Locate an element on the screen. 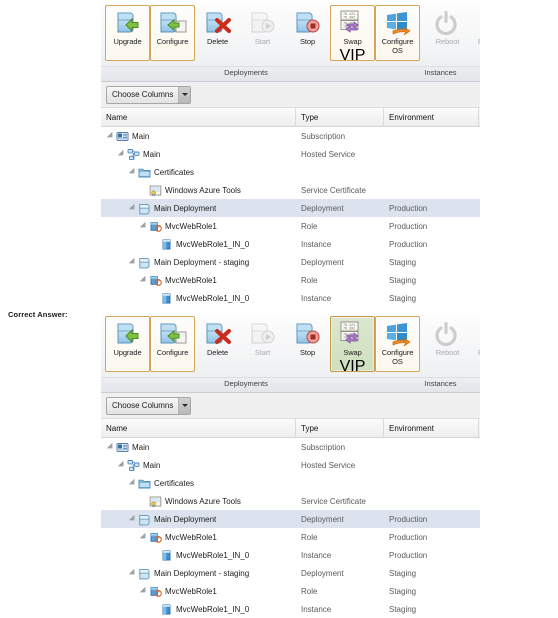 The width and height of the screenshot is (558, 618). column-toolbar: Choose Columns is located at coordinates (290, 406).